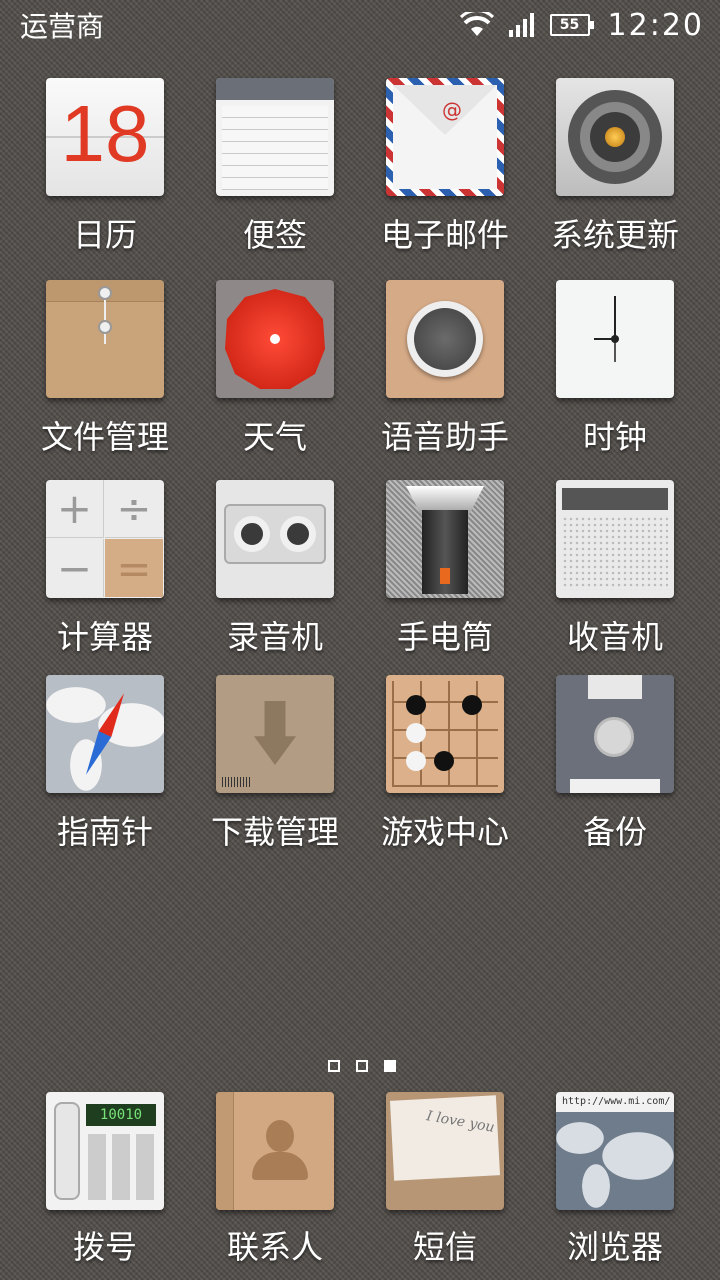  I want to click on app-recorder: 录音机, so click(275, 569).